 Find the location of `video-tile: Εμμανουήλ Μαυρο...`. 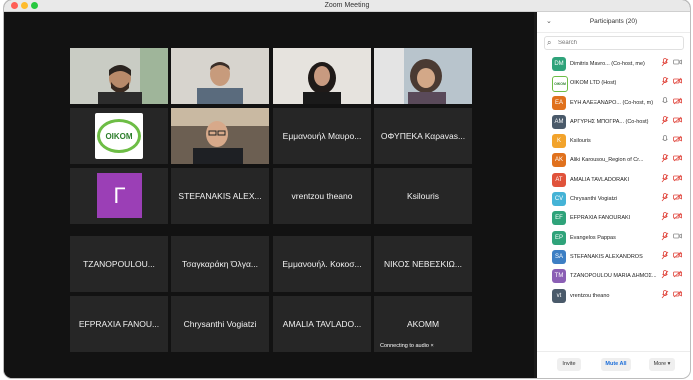

video-tile: Εμμανουήλ Μαυρο... is located at coordinates (322, 136).